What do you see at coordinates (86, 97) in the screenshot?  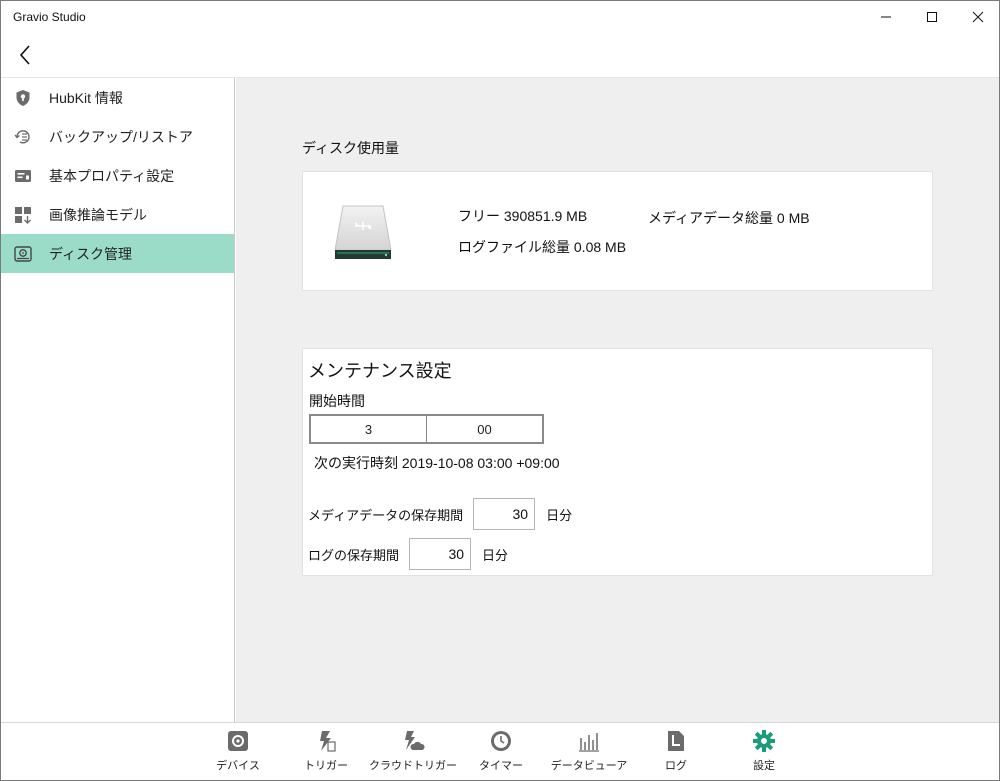 I see `sidebar-item-label: HubKit 情報` at bounding box center [86, 97].